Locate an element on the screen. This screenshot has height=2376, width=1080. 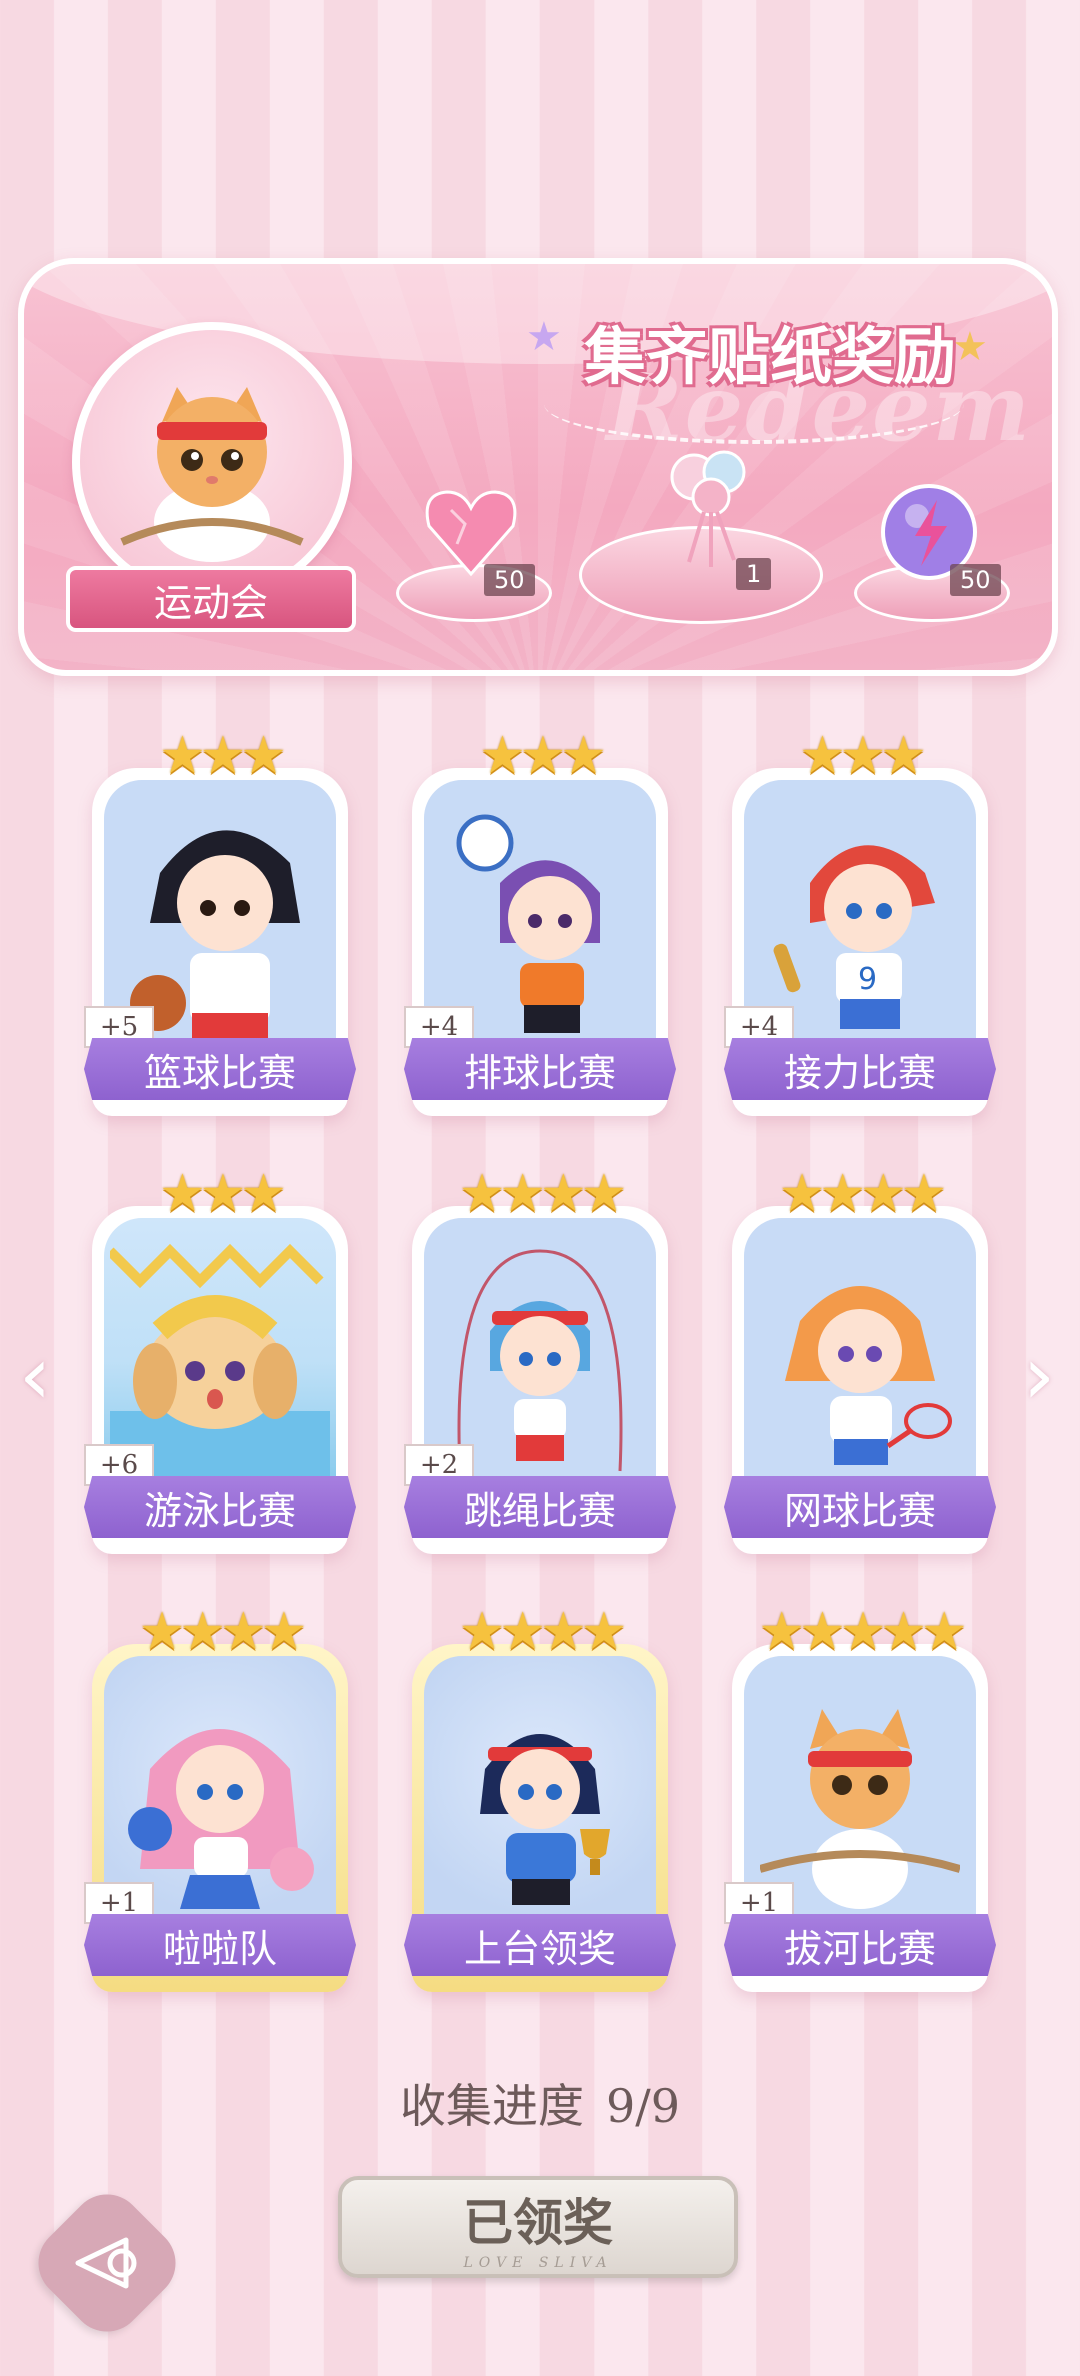
sticker-card: ★★★★ 网球比赛 is located at coordinates (860, 1359).